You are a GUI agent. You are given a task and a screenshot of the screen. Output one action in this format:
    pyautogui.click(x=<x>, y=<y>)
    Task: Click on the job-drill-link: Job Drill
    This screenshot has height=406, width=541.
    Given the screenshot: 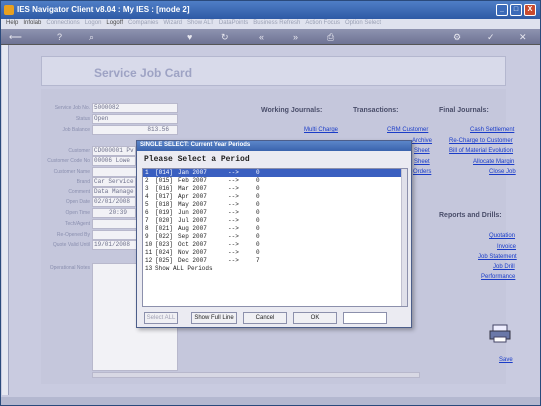 What is the action you would take?
    pyautogui.click(x=504, y=267)
    